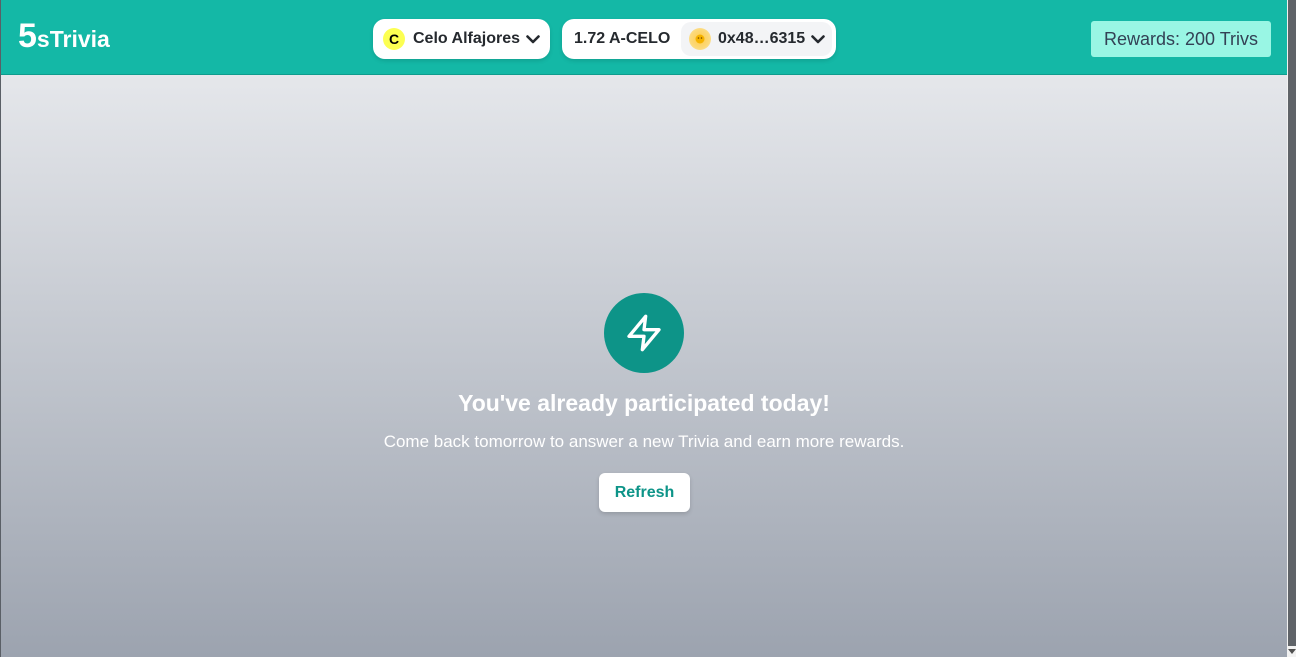 The width and height of the screenshot is (1296, 657). I want to click on celo-logo-icon: C, so click(394, 39).